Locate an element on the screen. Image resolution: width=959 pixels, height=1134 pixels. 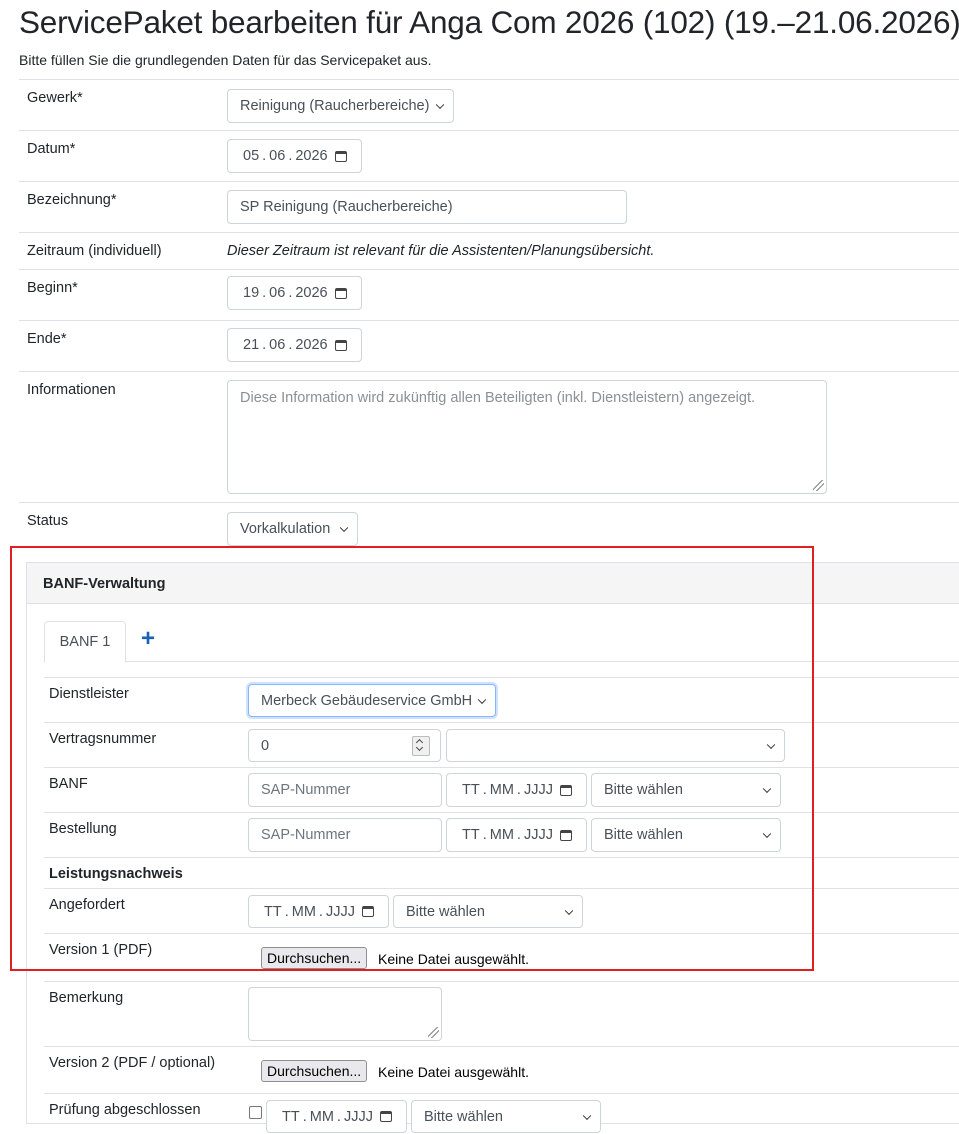
row-banf: BANF SAP-Nummer TT. MM. JJJJ Bitte wählen is located at coordinates (501, 790).